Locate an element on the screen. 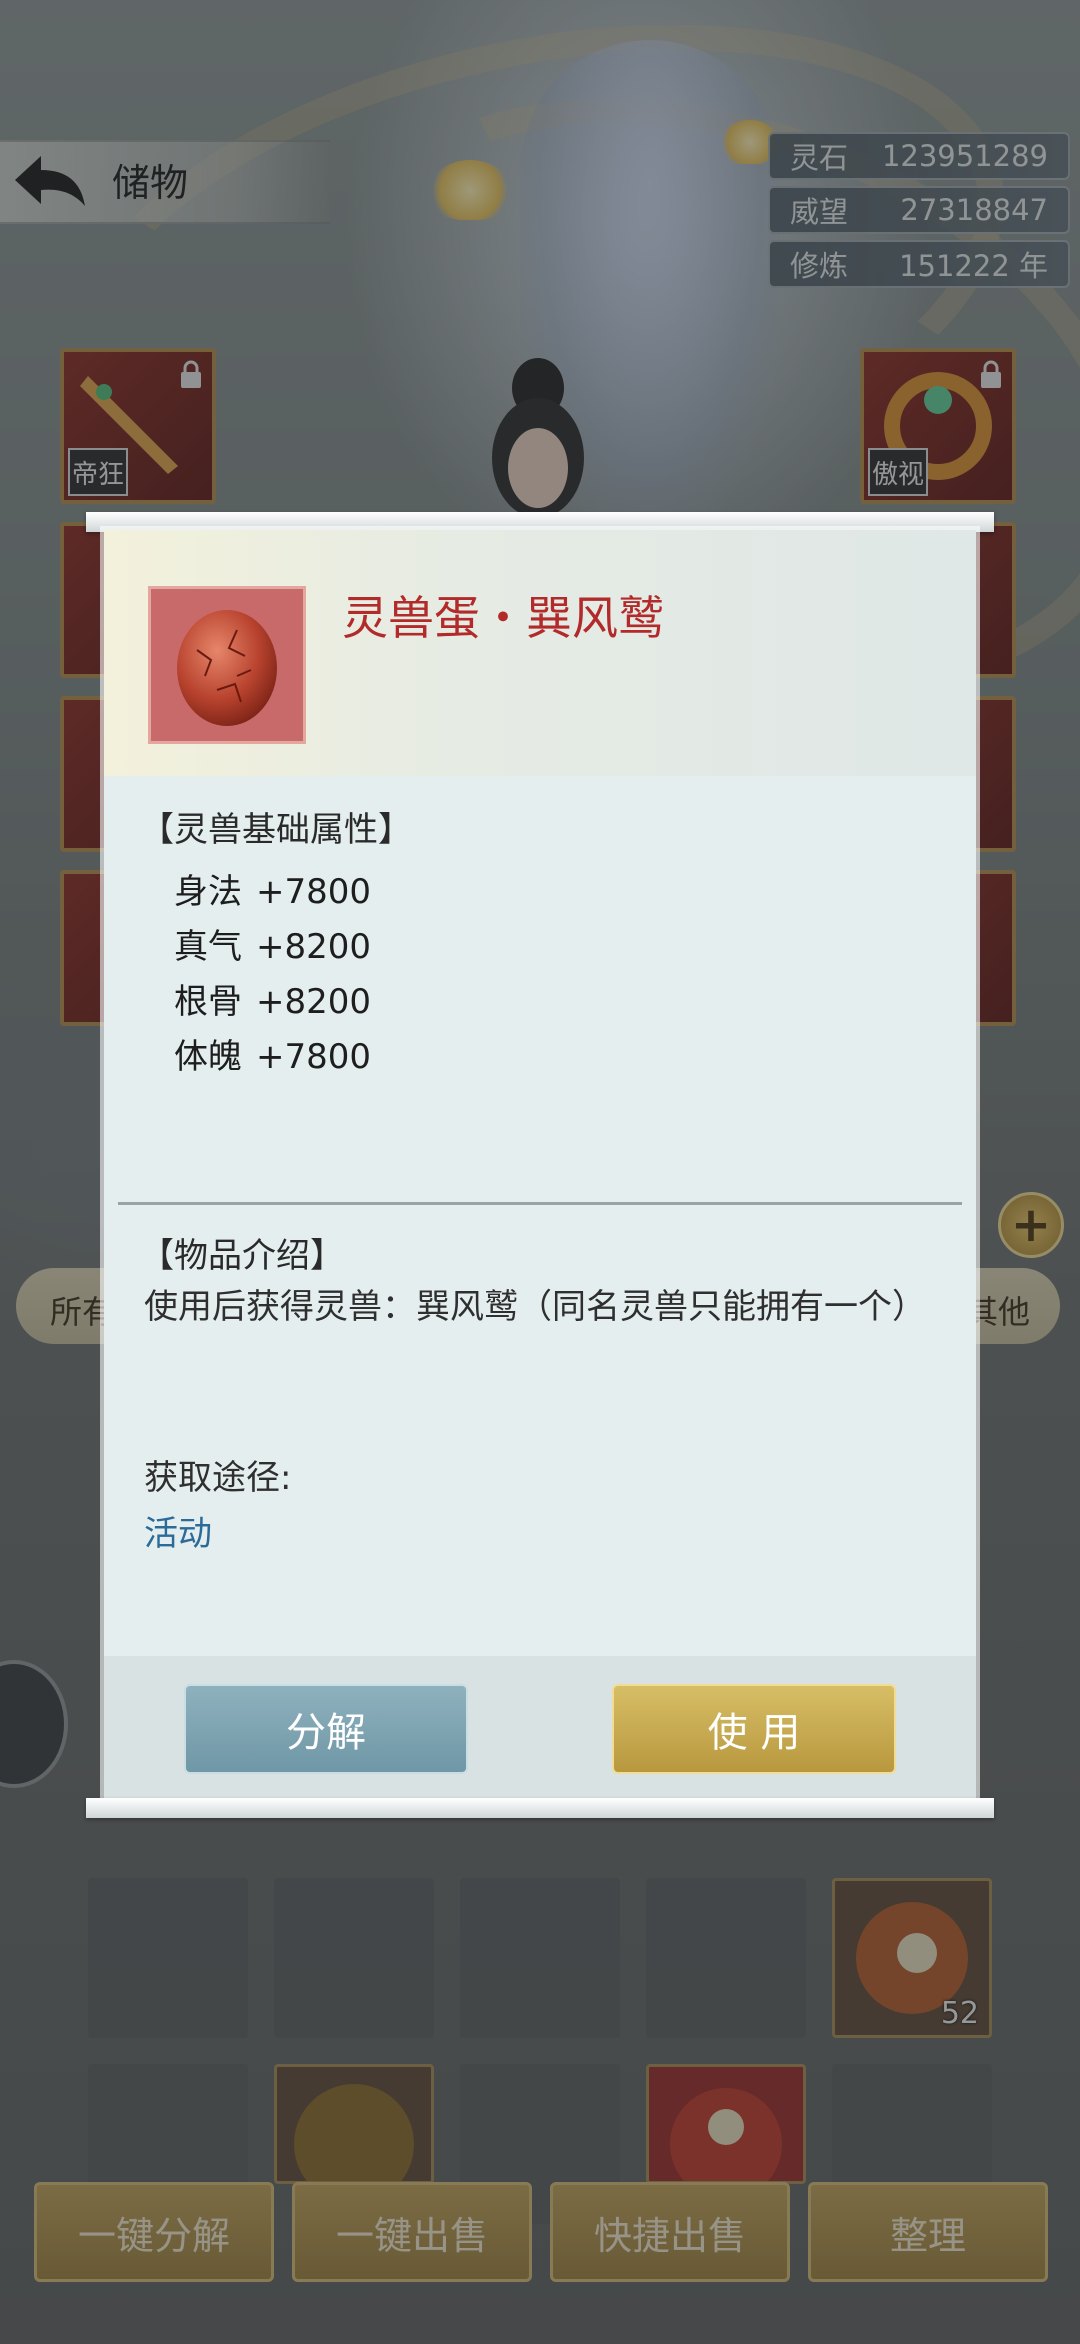 This screenshot has height=2344, width=1080. attr-name: 身法 is located at coordinates (208, 892).